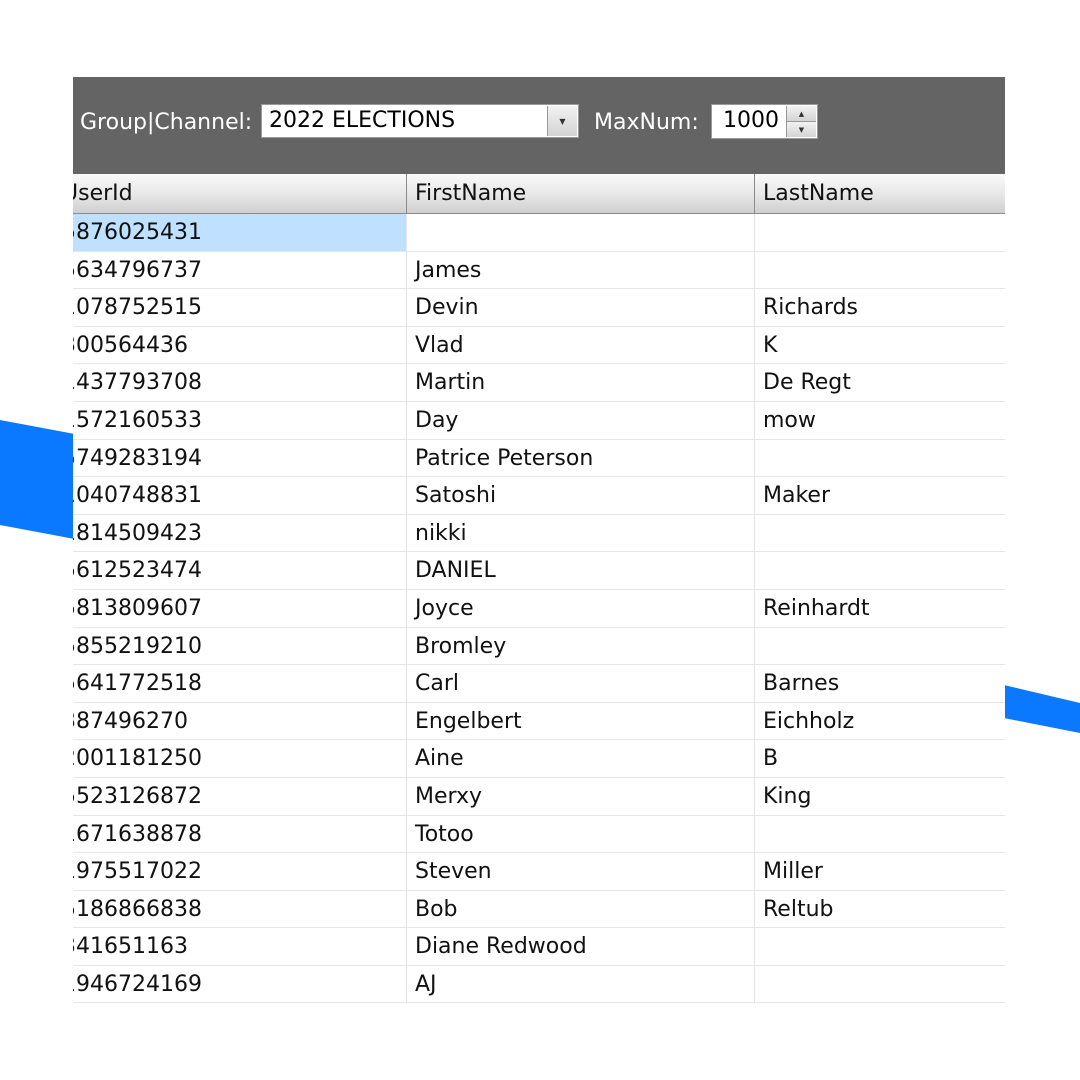 This screenshot has height=1080, width=1080. What do you see at coordinates (240, 984) in the screenshot?
I see `cell-userid: 1946724169` at bounding box center [240, 984].